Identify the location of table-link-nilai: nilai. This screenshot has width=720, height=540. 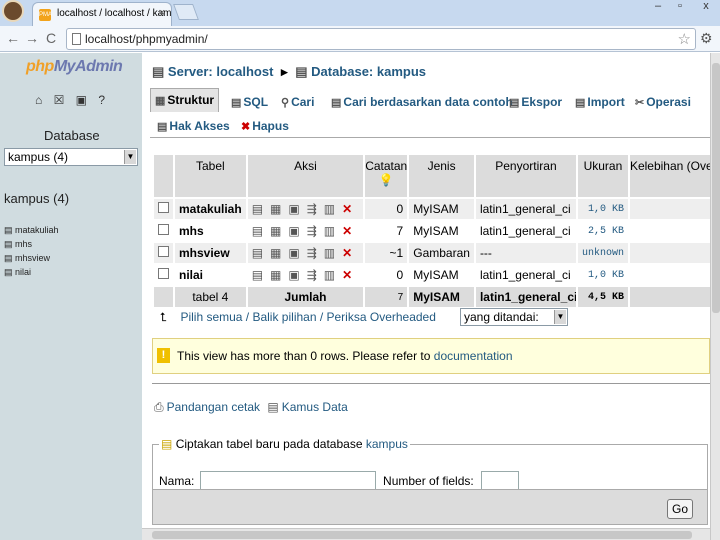
(31, 272).